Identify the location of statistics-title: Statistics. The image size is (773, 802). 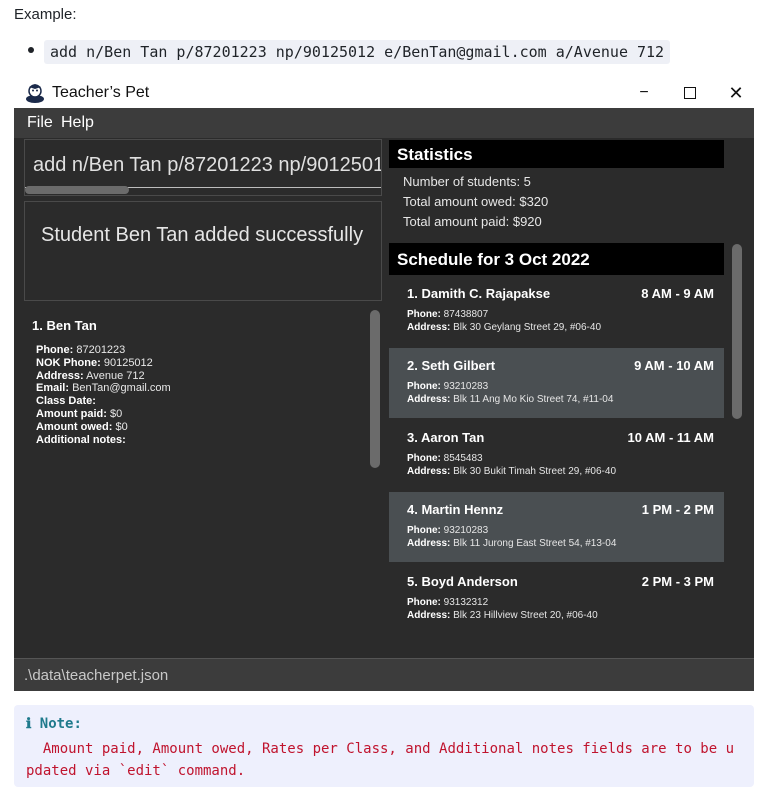
(435, 154).